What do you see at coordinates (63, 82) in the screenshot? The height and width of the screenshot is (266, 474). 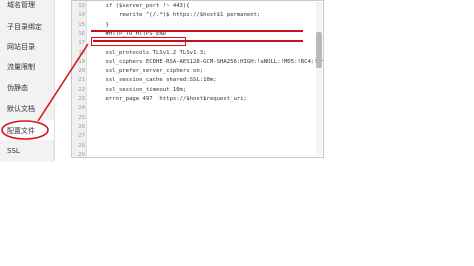 I see `arrow-line` at bounding box center [63, 82].